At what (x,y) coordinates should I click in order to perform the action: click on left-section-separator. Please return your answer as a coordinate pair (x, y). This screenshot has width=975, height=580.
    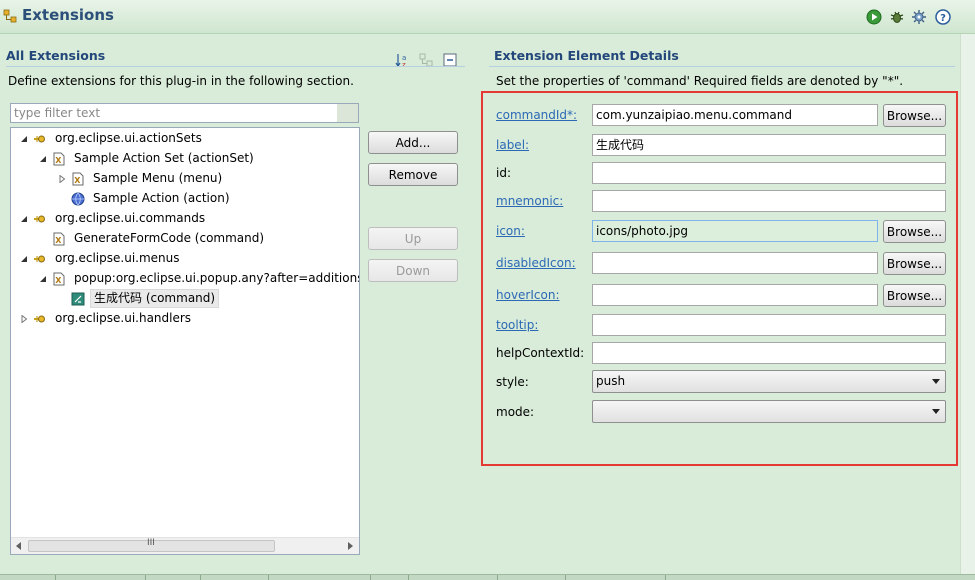
    Looking at the image, I should click on (235, 66).